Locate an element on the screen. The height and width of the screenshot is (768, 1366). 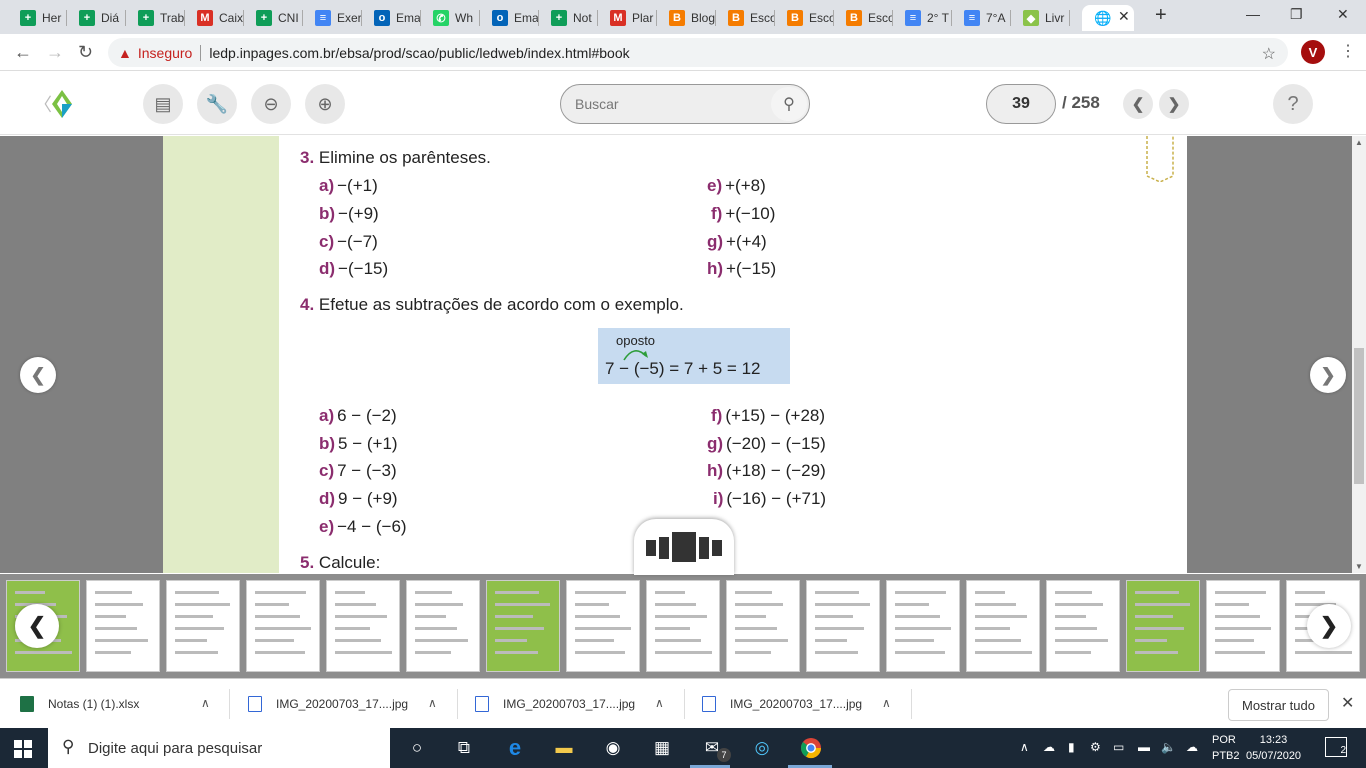
browser-tab: B Blog is located at coordinates (686, 18).